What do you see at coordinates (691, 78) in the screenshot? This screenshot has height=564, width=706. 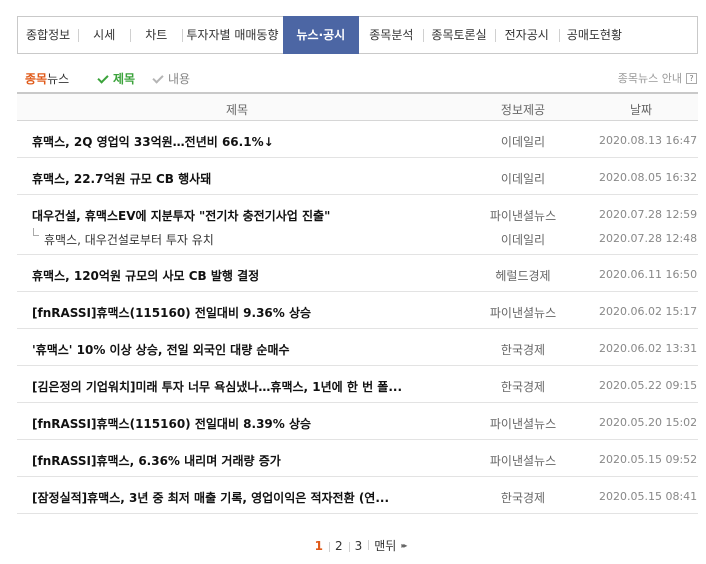 I see `help-icon: ?` at bounding box center [691, 78].